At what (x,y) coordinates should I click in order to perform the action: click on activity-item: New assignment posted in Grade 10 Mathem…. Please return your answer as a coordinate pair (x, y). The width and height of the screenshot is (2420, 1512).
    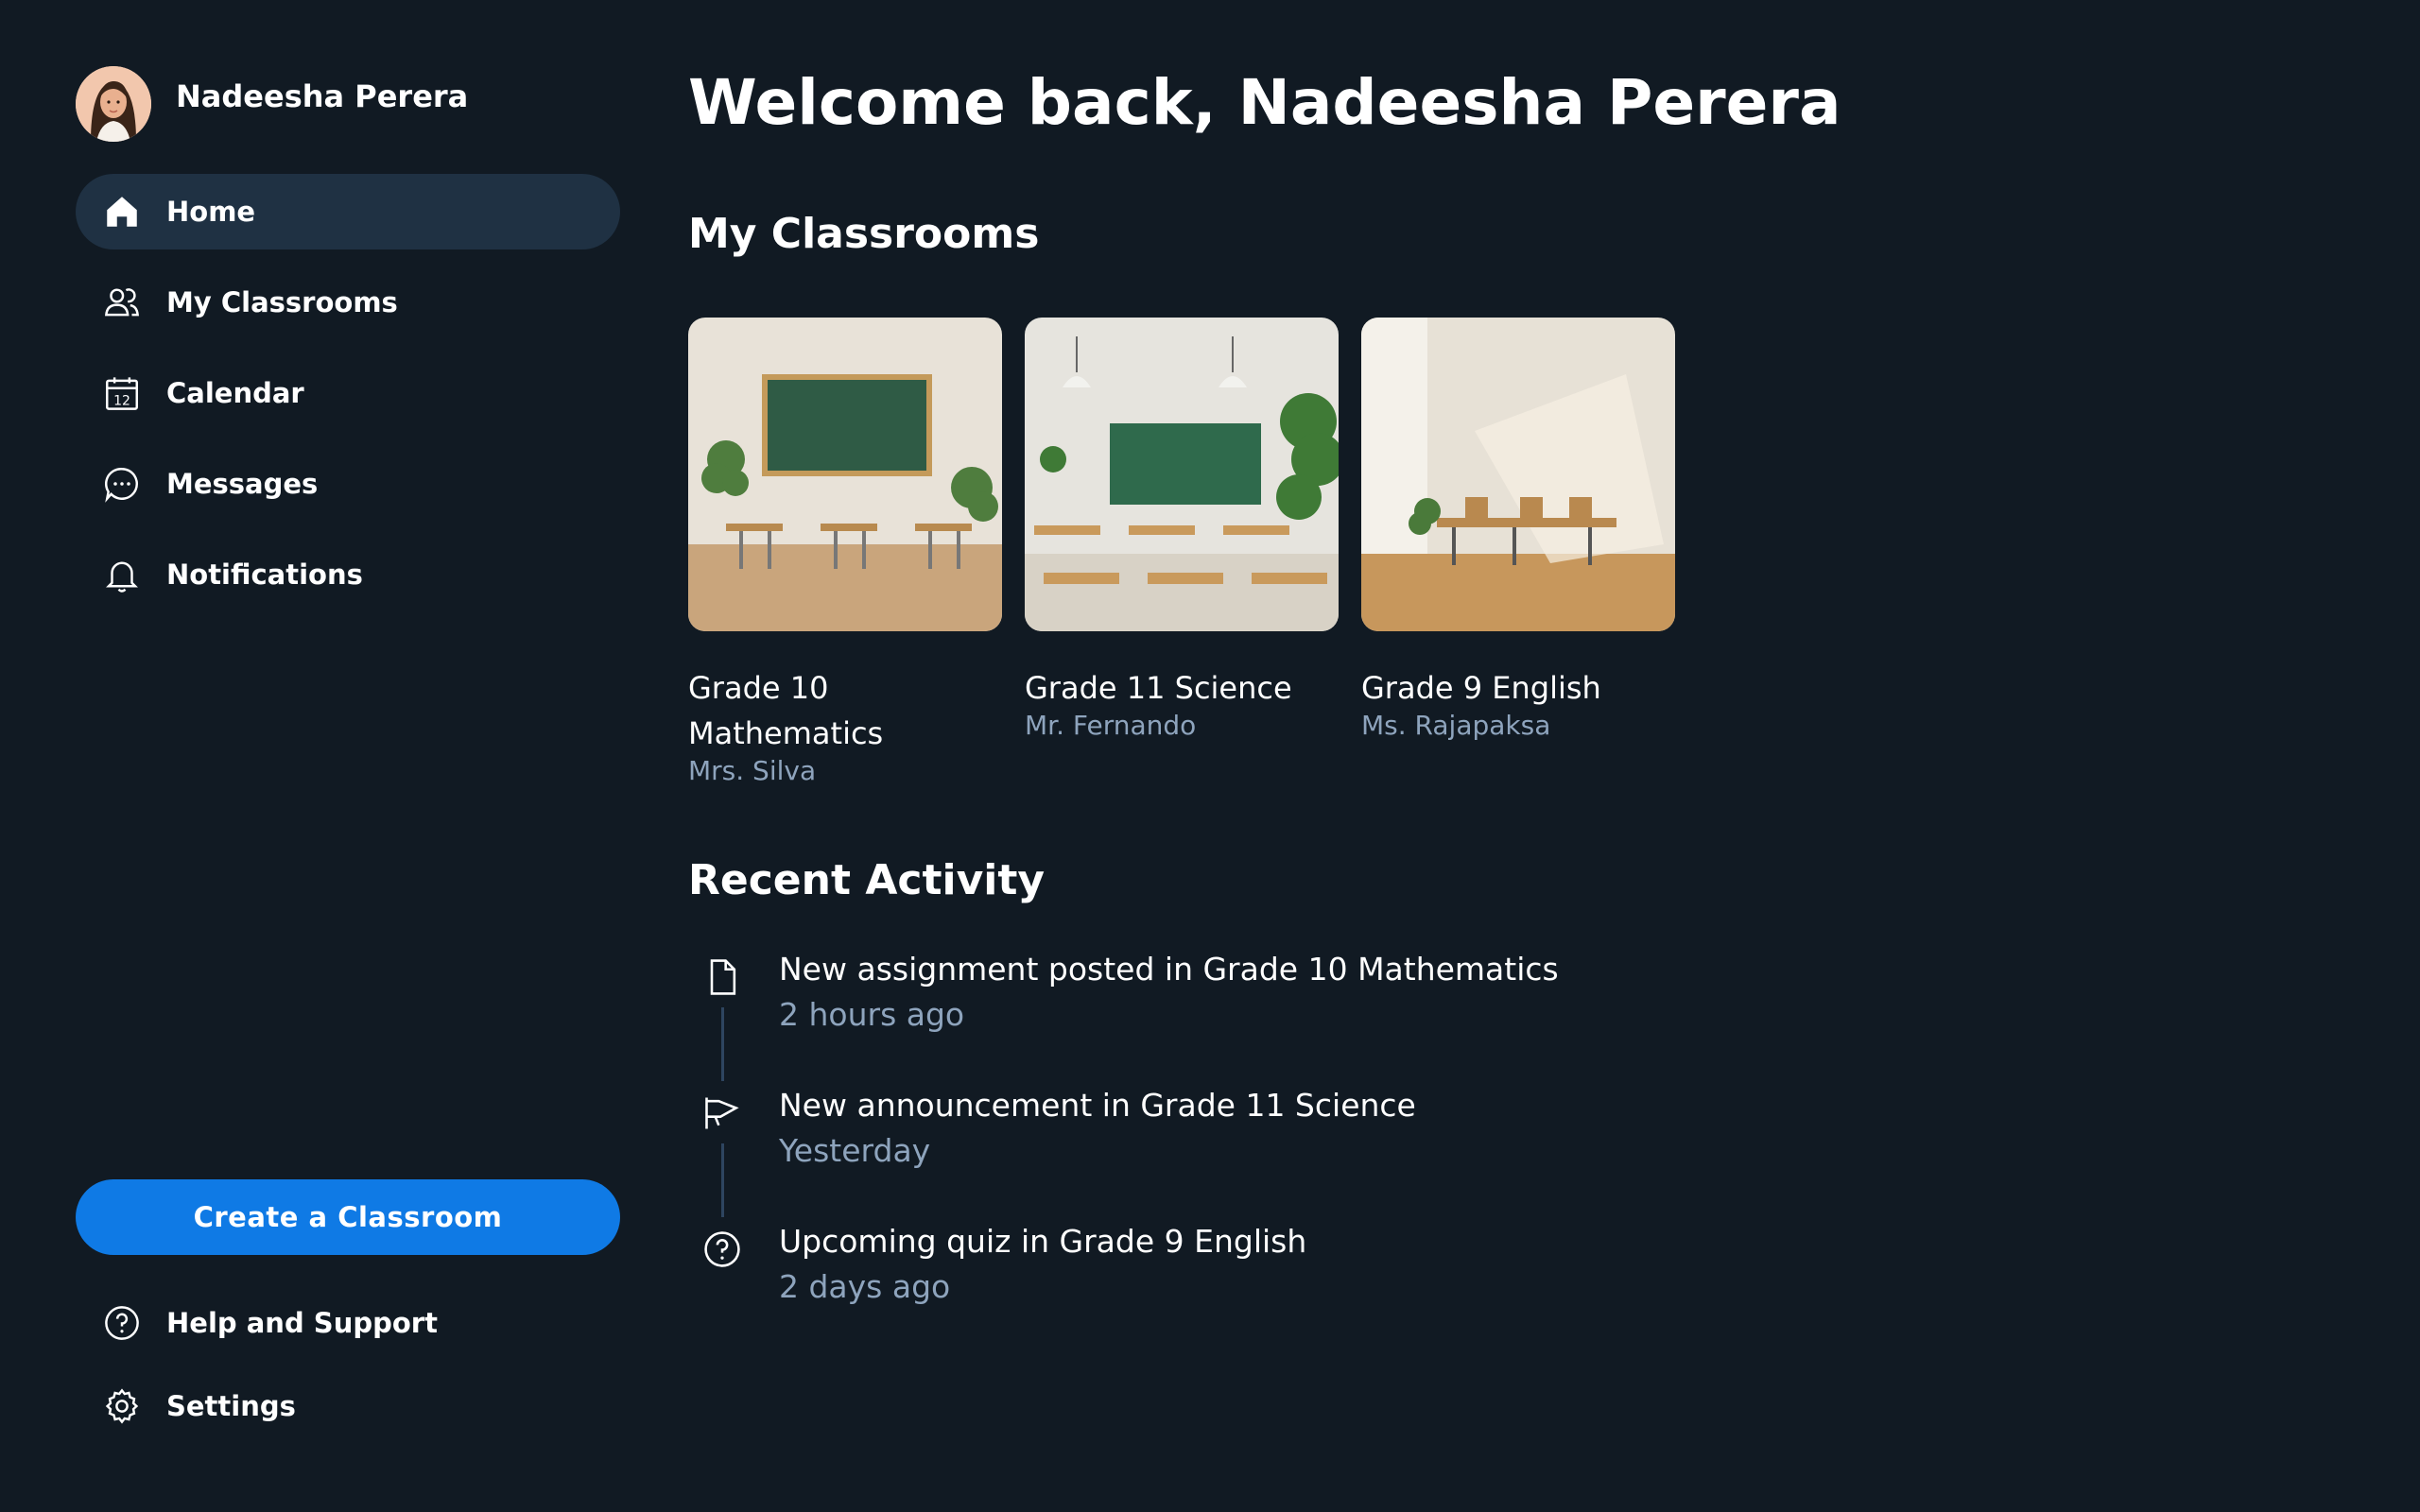
    Looking at the image, I should click on (1255, 1013).